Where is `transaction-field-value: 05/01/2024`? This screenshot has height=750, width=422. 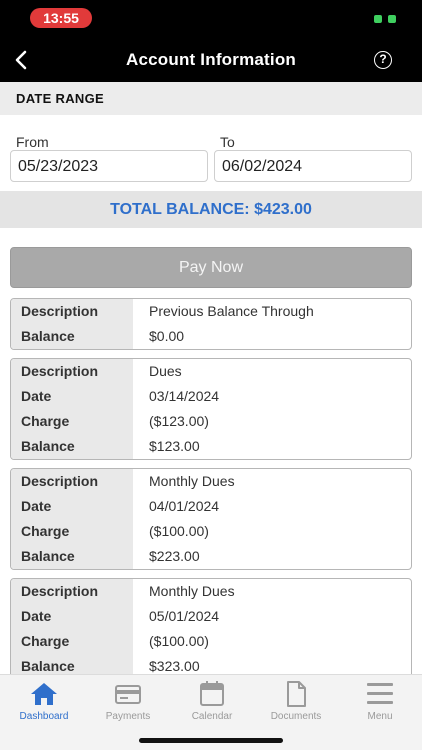
transaction-field-value: 05/01/2024 is located at coordinates (184, 616).